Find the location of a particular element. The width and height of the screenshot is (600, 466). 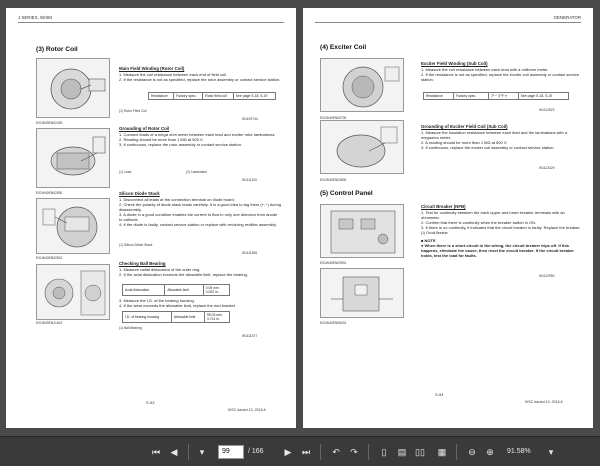

previous-page-icon: ◀ is located at coordinates (174, 452).